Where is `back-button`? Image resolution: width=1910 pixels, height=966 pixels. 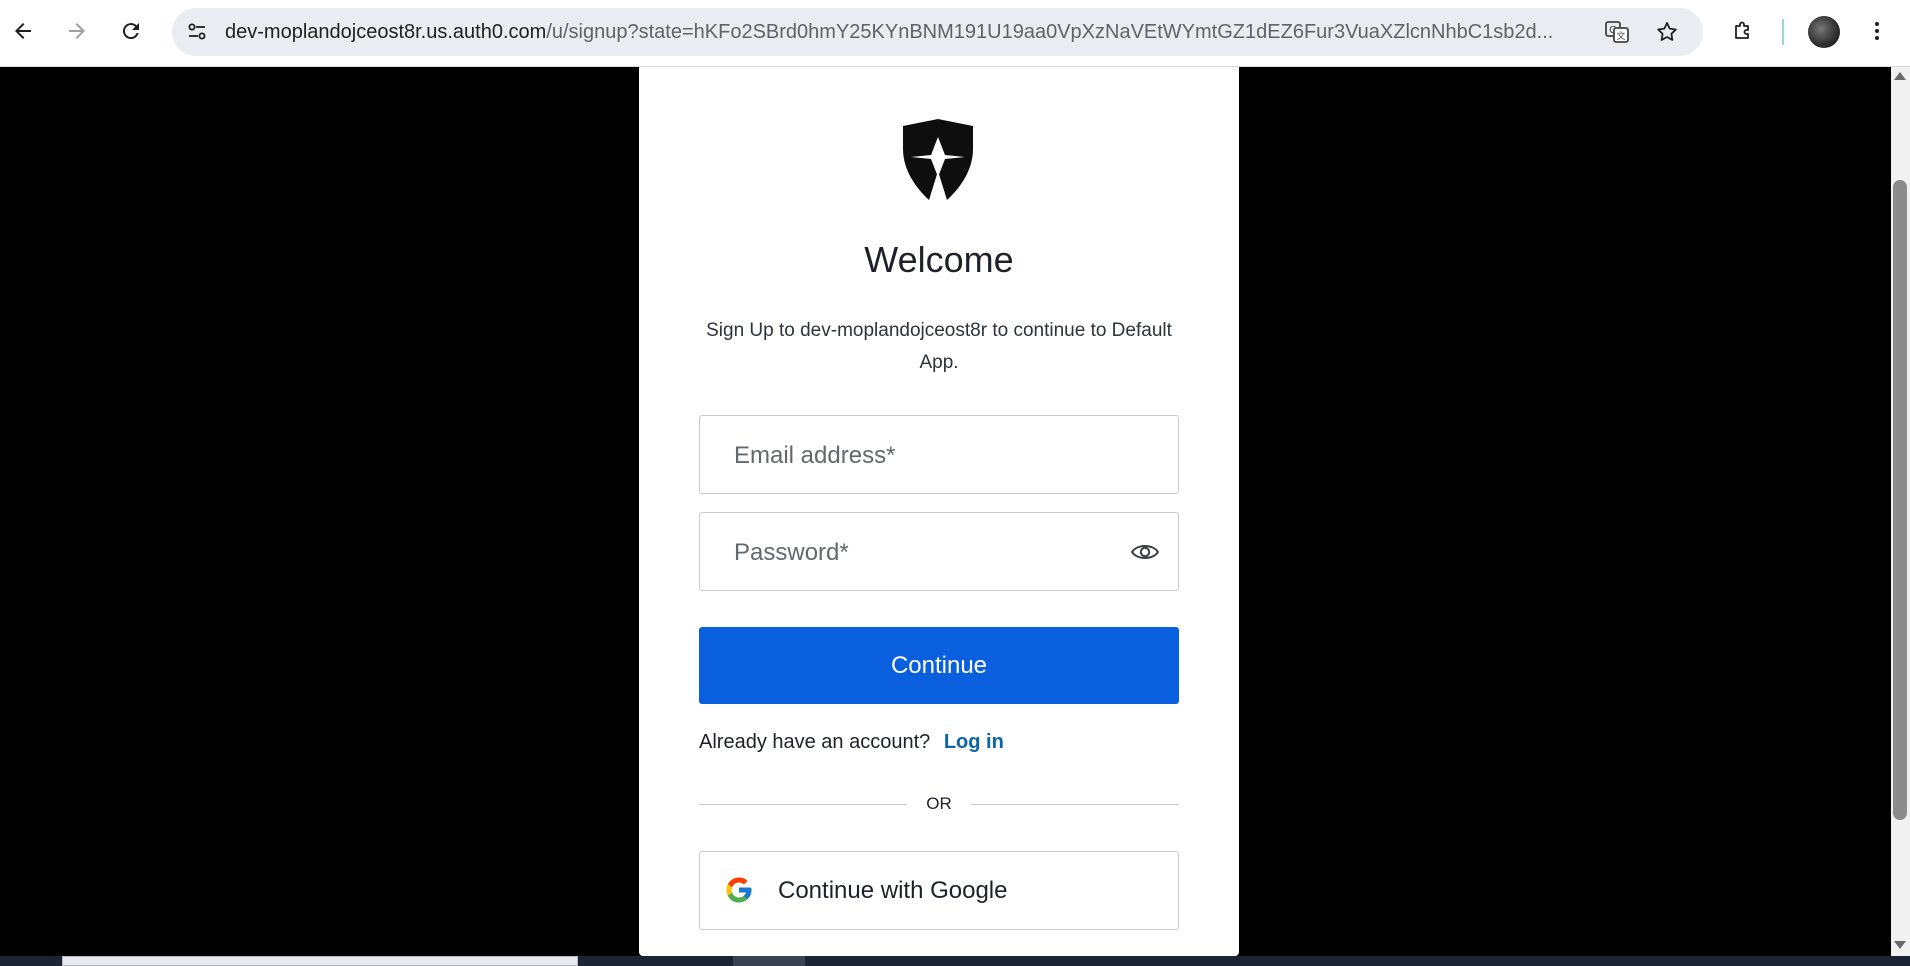
back-button is located at coordinates (23, 31).